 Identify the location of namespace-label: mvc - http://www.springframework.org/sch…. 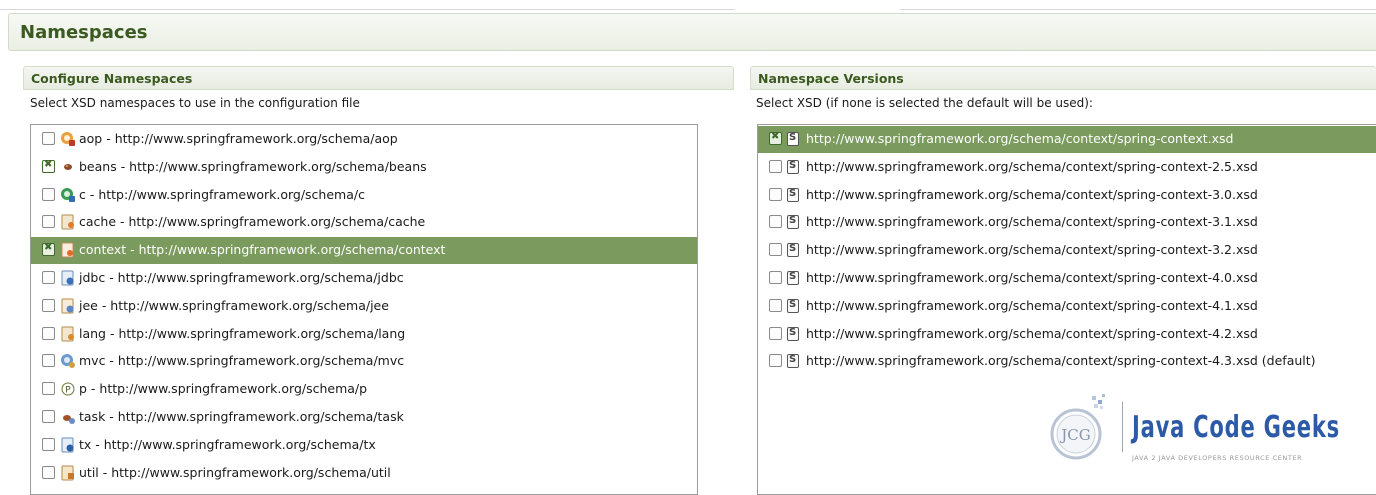
(242, 361).